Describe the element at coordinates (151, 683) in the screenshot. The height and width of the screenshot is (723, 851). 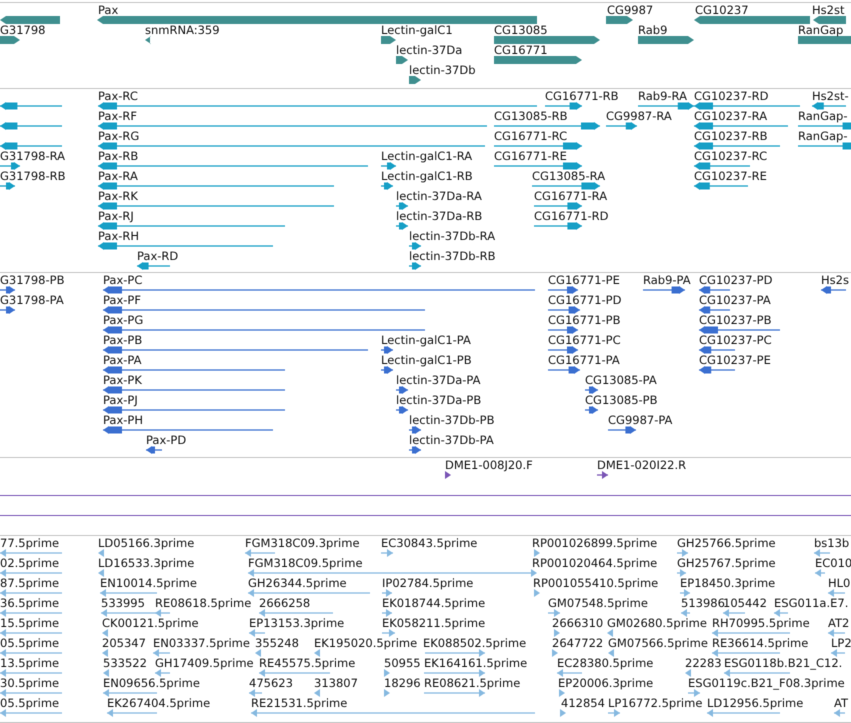
I see `feature-label: EN09656.5prime` at that location.